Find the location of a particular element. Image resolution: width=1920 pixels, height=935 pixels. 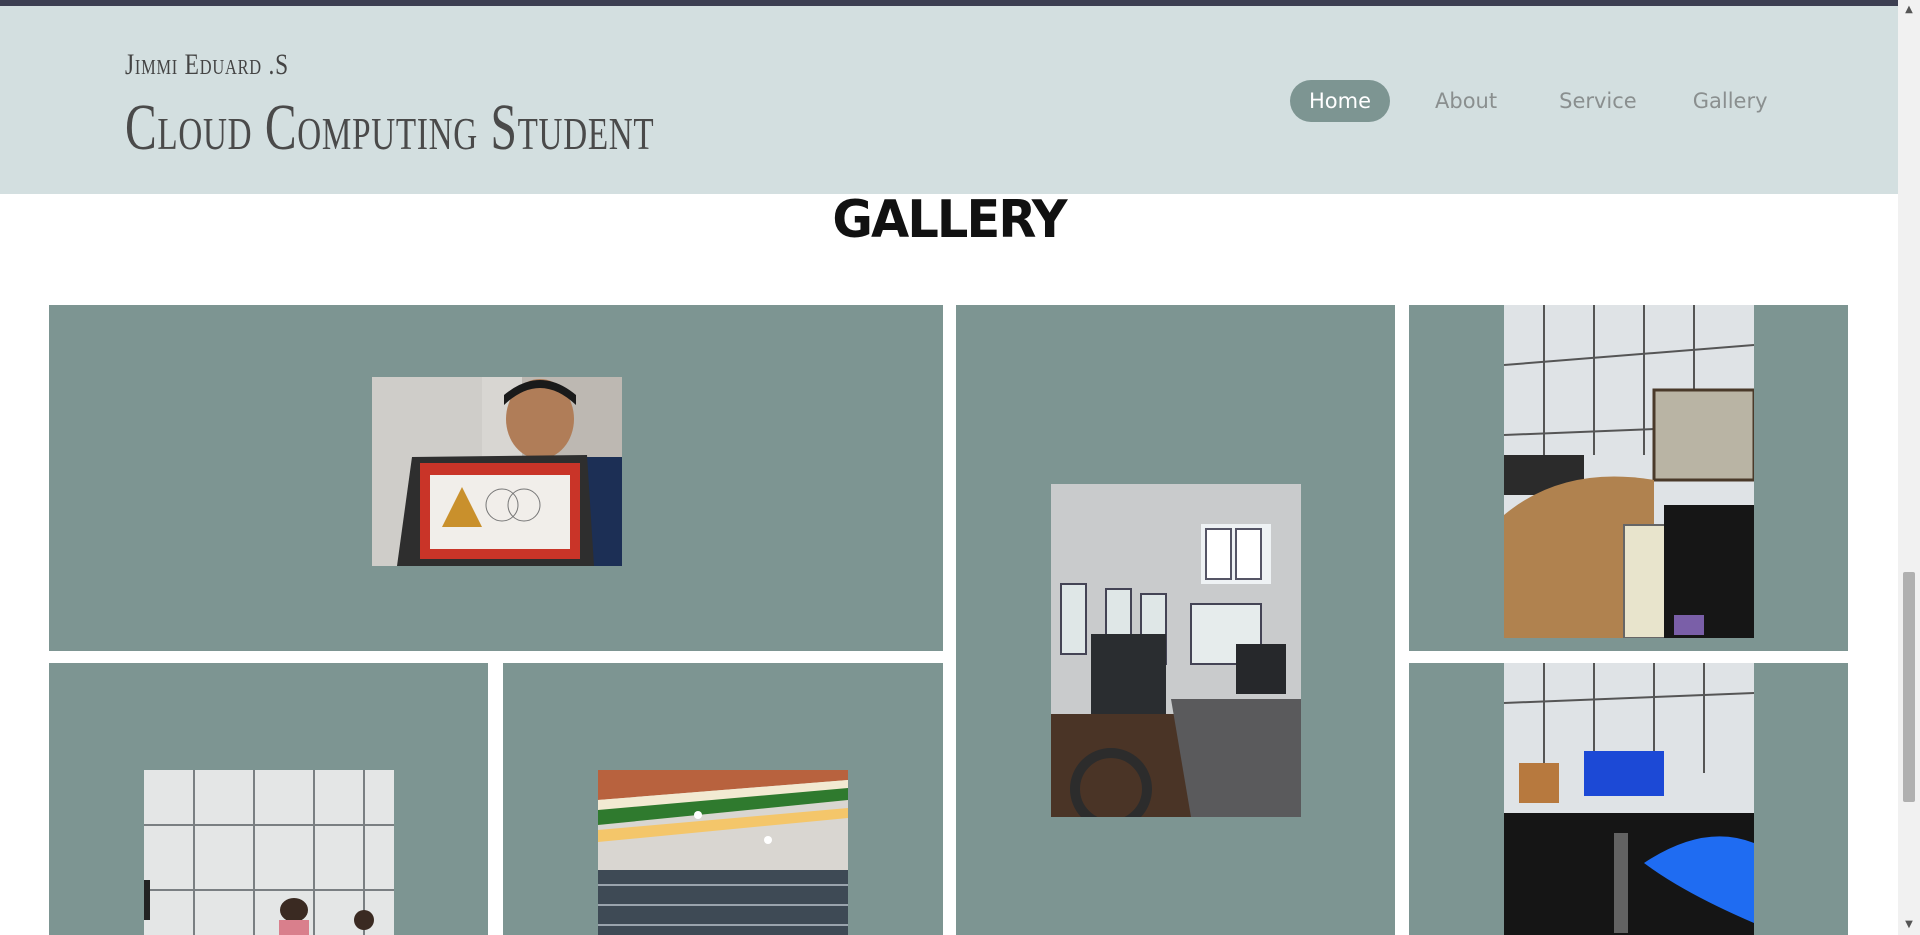

vertical-scrollbar: ▲ ▼ is located at coordinates (1909, 467).